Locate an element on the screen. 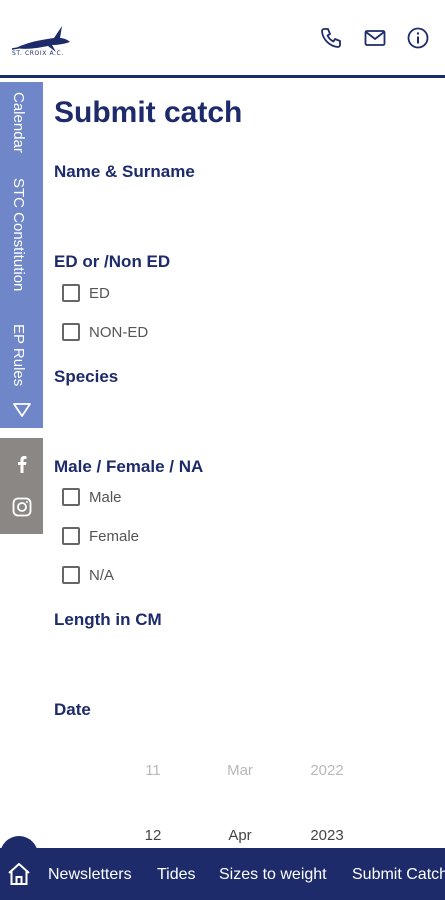 The width and height of the screenshot is (445, 900). gender-option-female: Female is located at coordinates (100, 536).